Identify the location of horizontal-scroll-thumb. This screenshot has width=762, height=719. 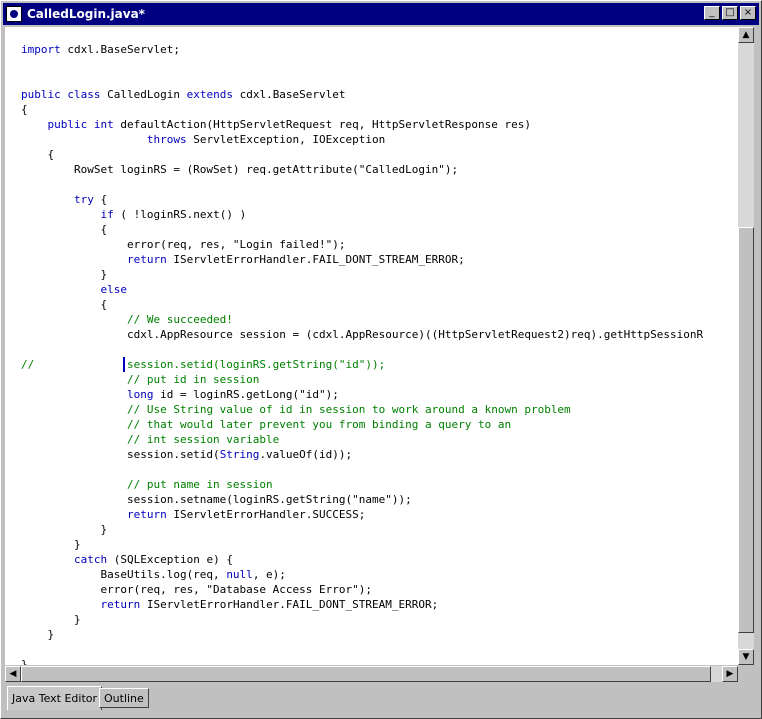
(366, 674).